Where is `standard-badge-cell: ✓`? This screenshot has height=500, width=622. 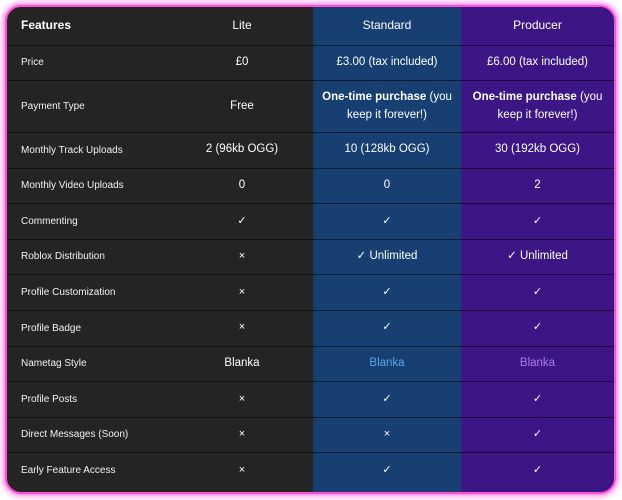
standard-badge-cell: ✓ is located at coordinates (387, 328).